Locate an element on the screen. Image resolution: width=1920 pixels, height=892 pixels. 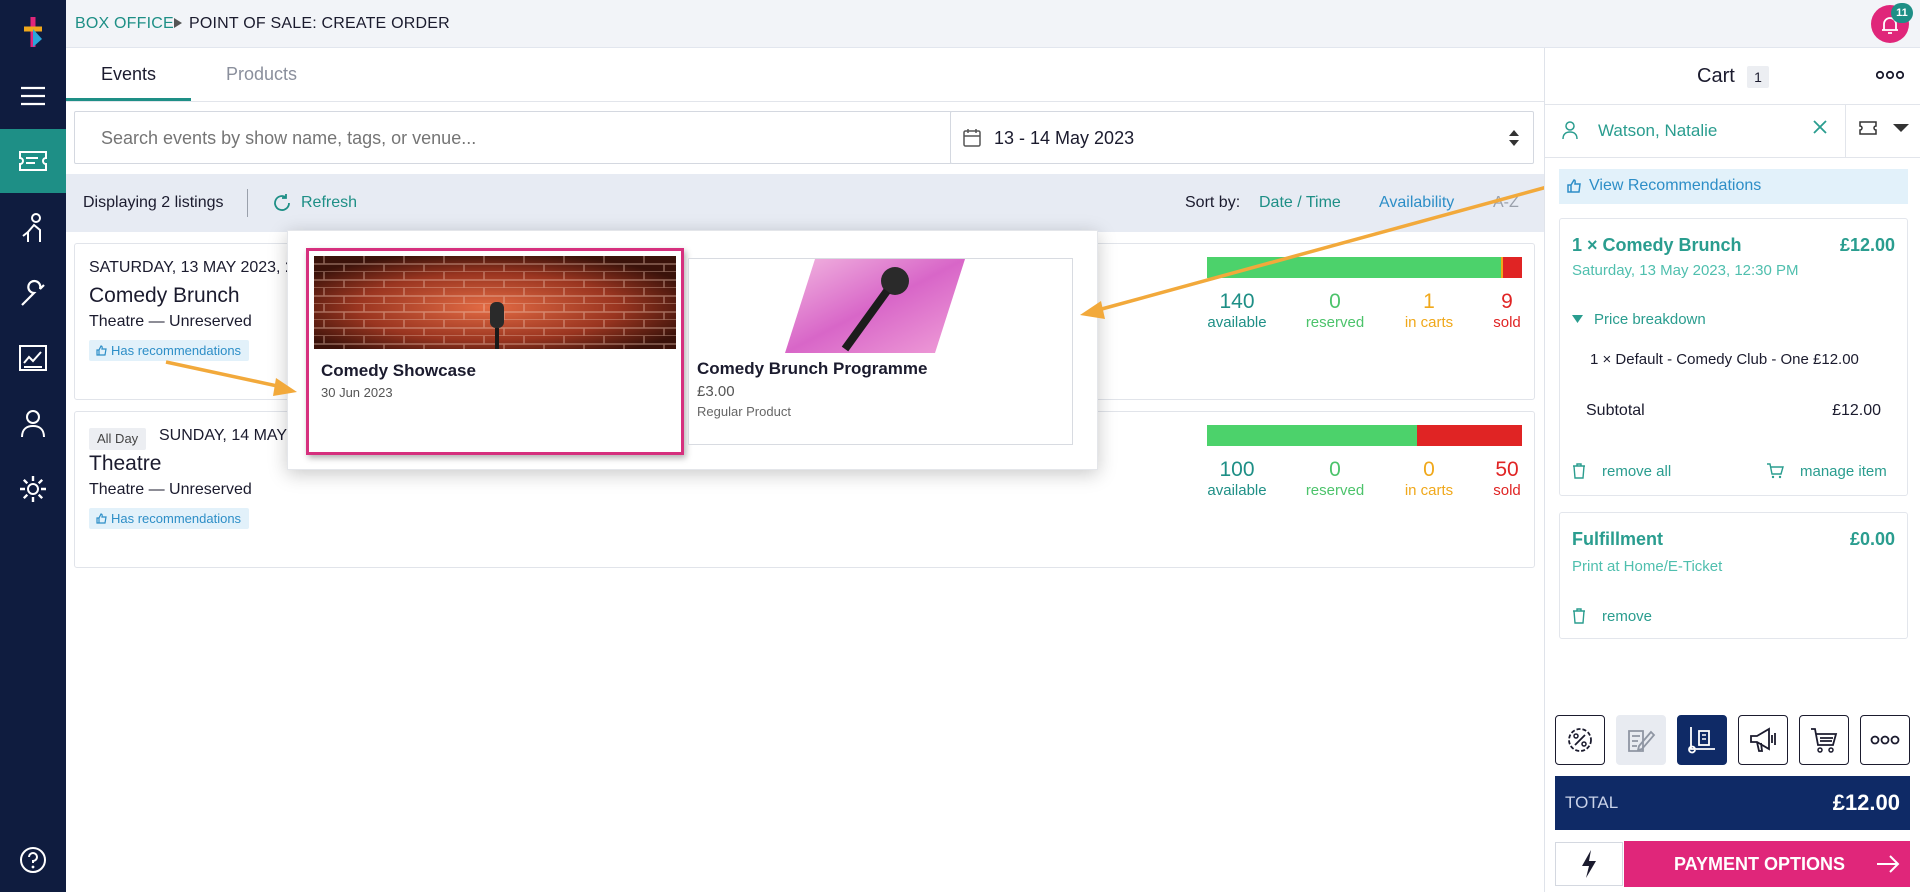
arrow-right-icon is located at coordinates (1888, 864).